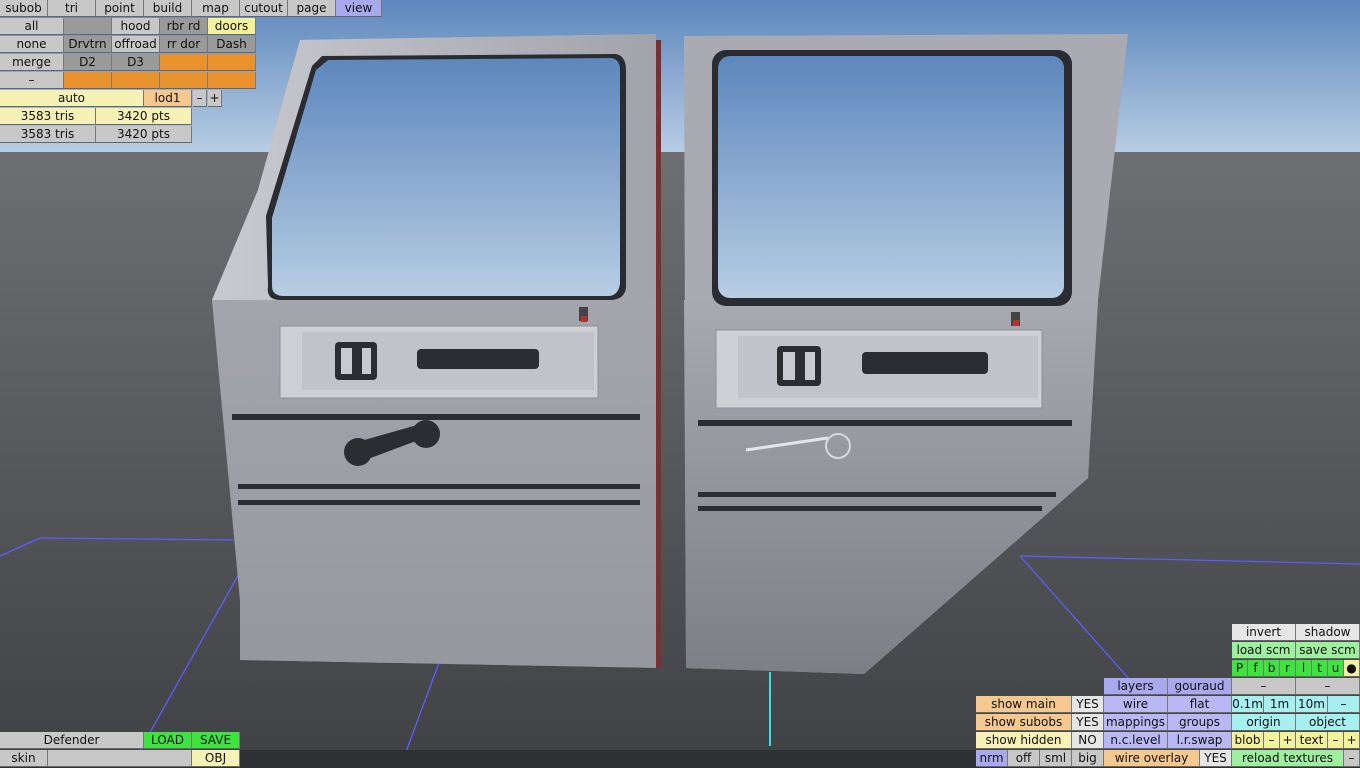 The width and height of the screenshot is (1360, 768). What do you see at coordinates (1136, 740) in the screenshot?
I see `nc-level-button: n.c.level` at bounding box center [1136, 740].